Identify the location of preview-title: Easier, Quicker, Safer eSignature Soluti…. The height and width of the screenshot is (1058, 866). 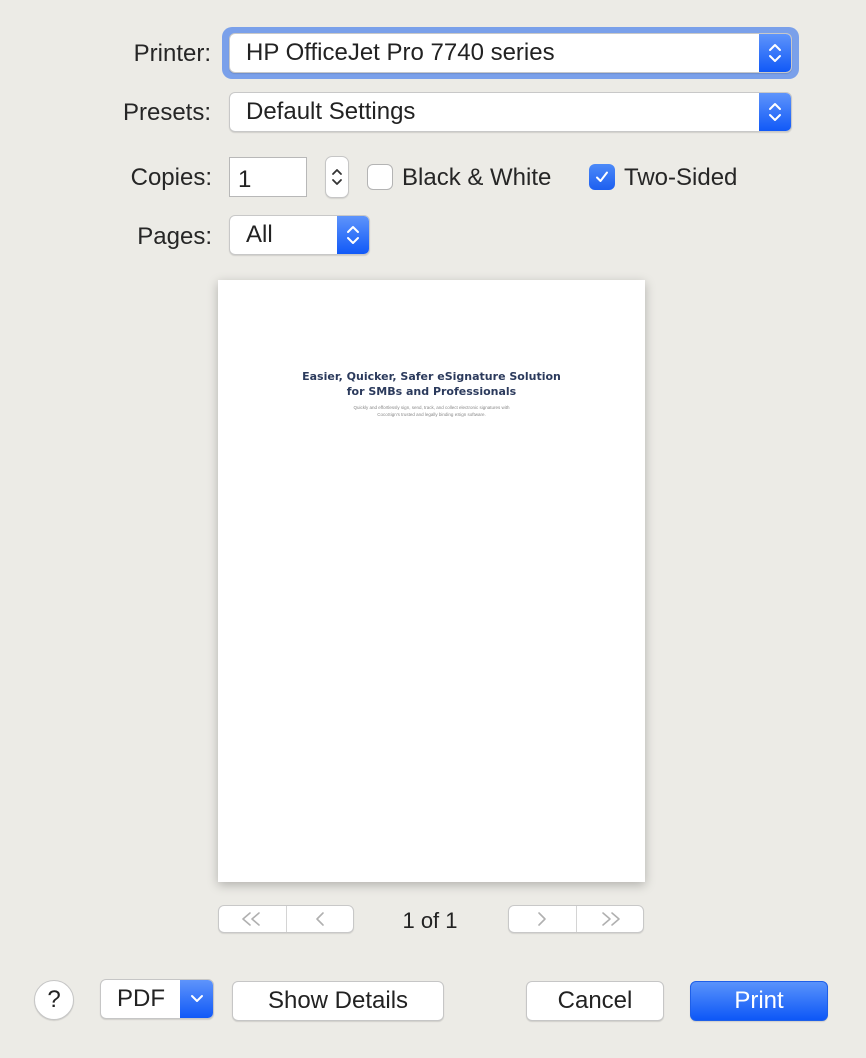
(431, 384).